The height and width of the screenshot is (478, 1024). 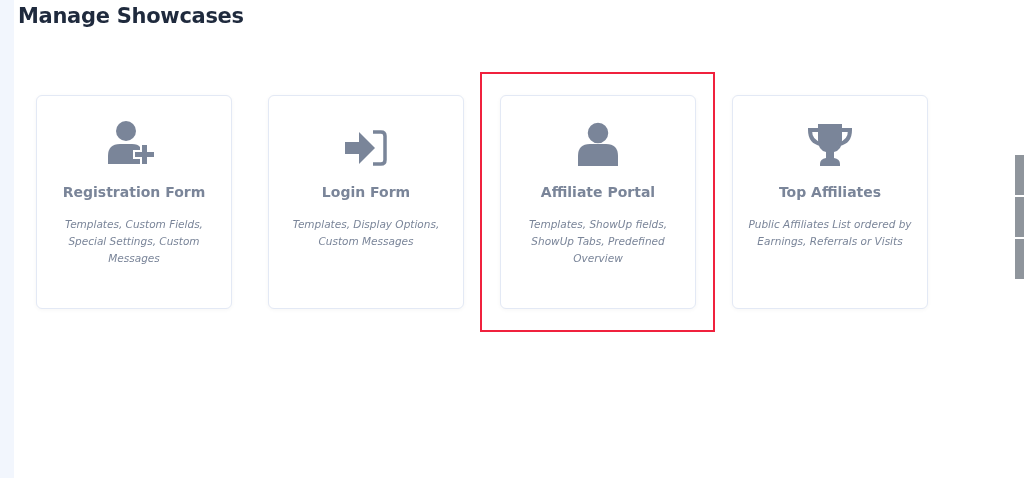 What do you see at coordinates (366, 233) in the screenshot?
I see `card-description: Templates, Display Options, Custom Messages` at bounding box center [366, 233].